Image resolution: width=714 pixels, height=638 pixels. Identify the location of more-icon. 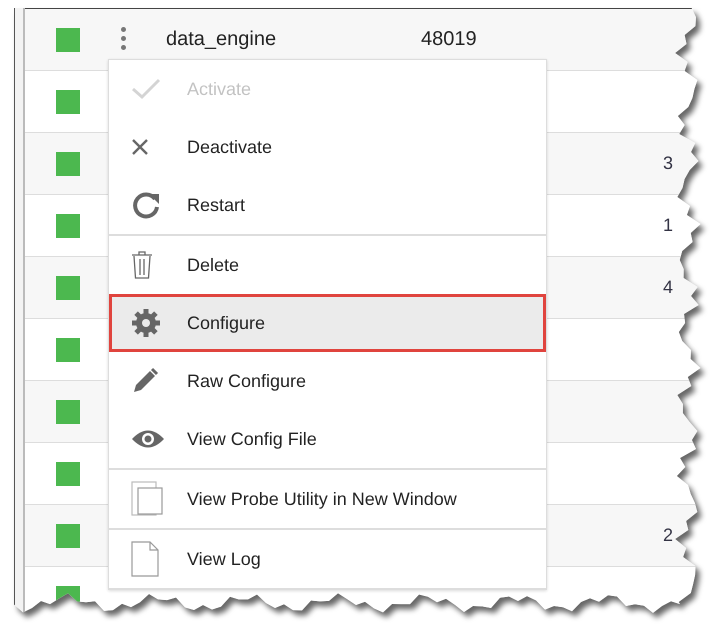
(124, 38).